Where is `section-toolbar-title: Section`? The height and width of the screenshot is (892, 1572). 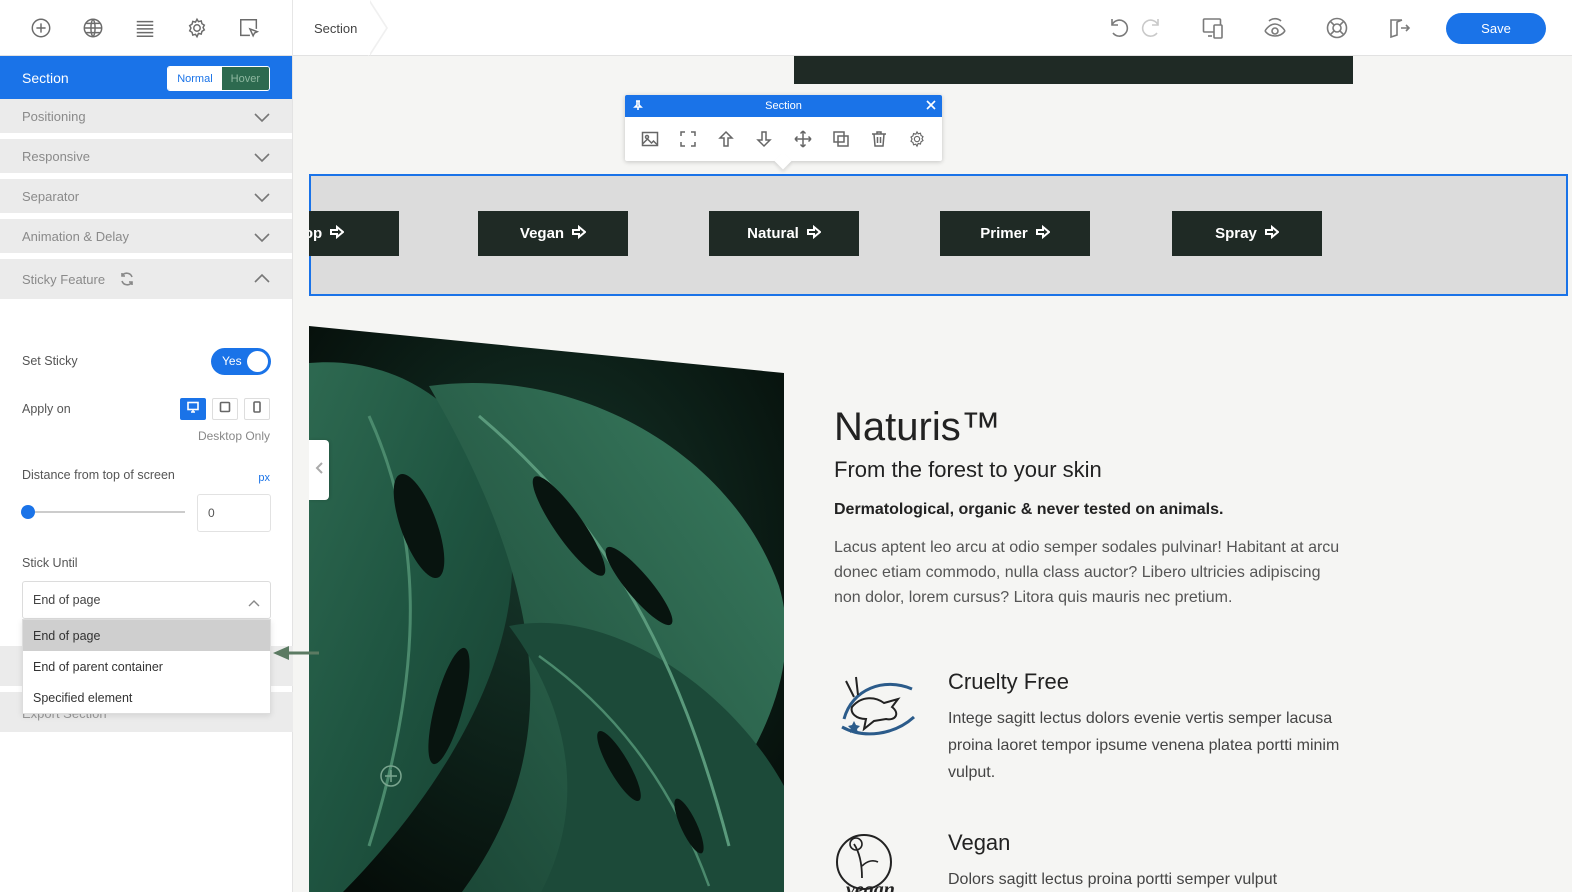 section-toolbar-title: Section is located at coordinates (783, 106).